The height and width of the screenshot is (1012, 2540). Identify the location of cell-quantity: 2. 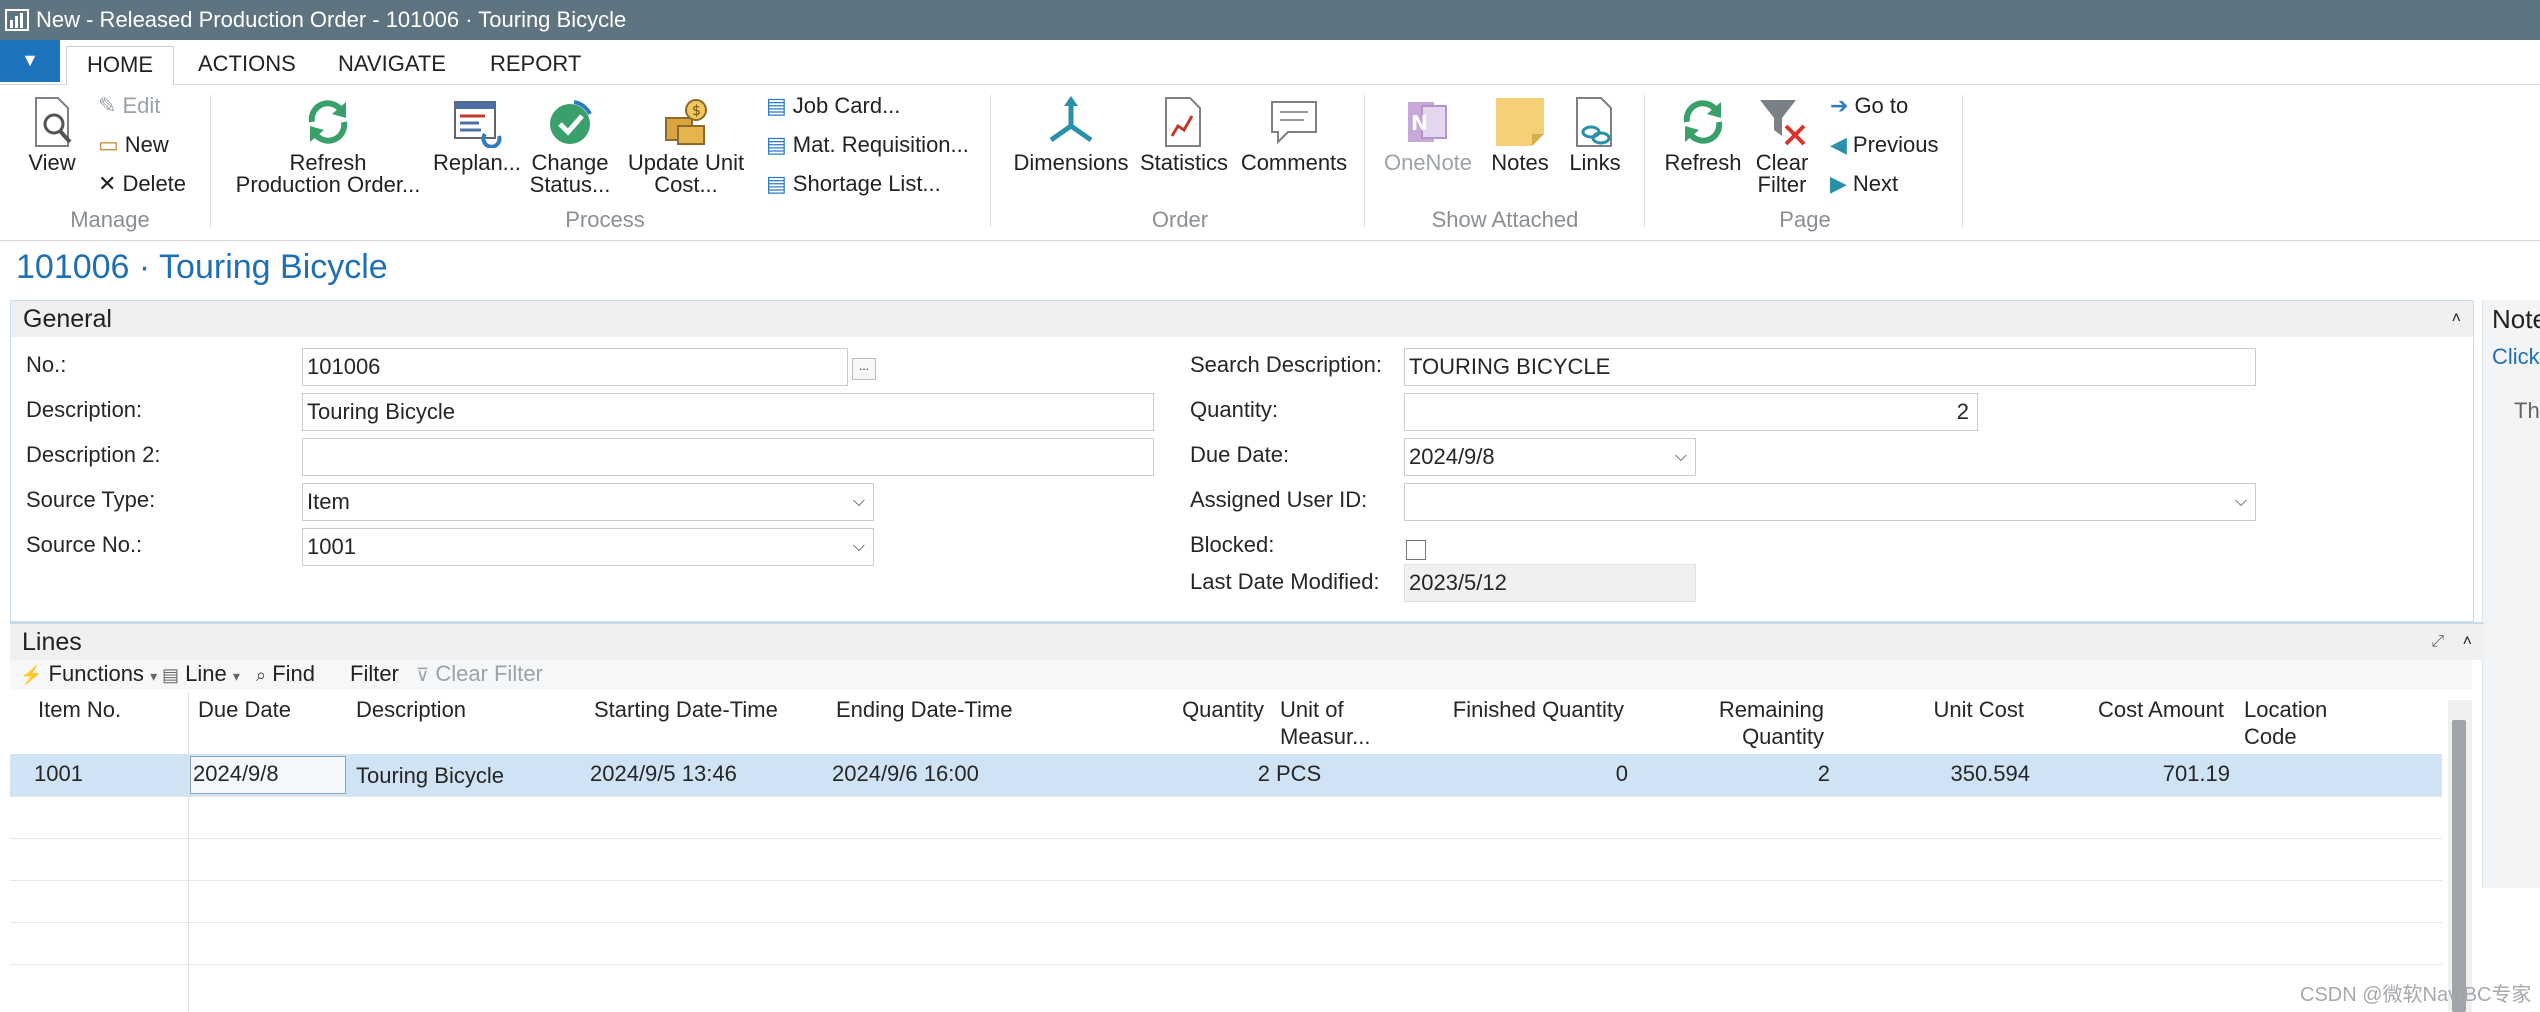
(1195, 774).